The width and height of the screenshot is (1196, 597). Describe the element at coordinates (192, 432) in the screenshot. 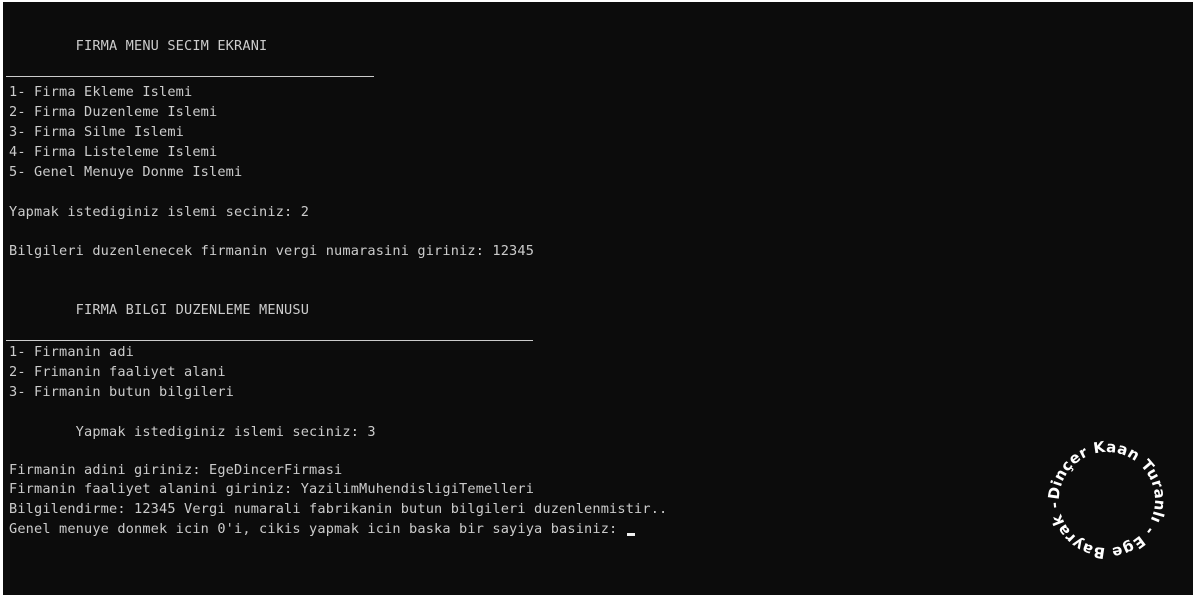

I see `choice-prompt-2: Yapmak istediginiz islemi seciniz: 3` at that location.